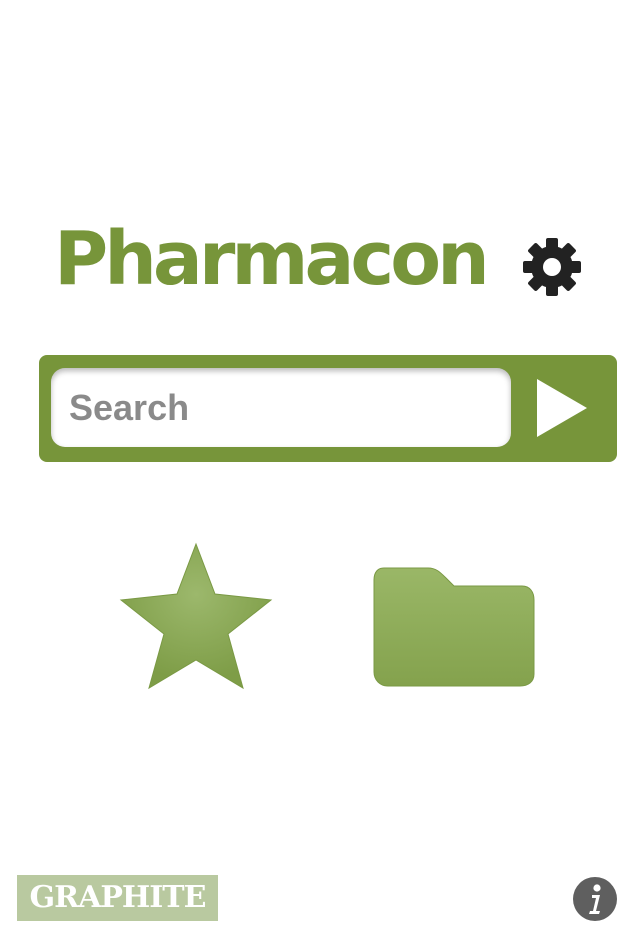 The width and height of the screenshot is (644, 947). I want to click on info-button, so click(595, 899).